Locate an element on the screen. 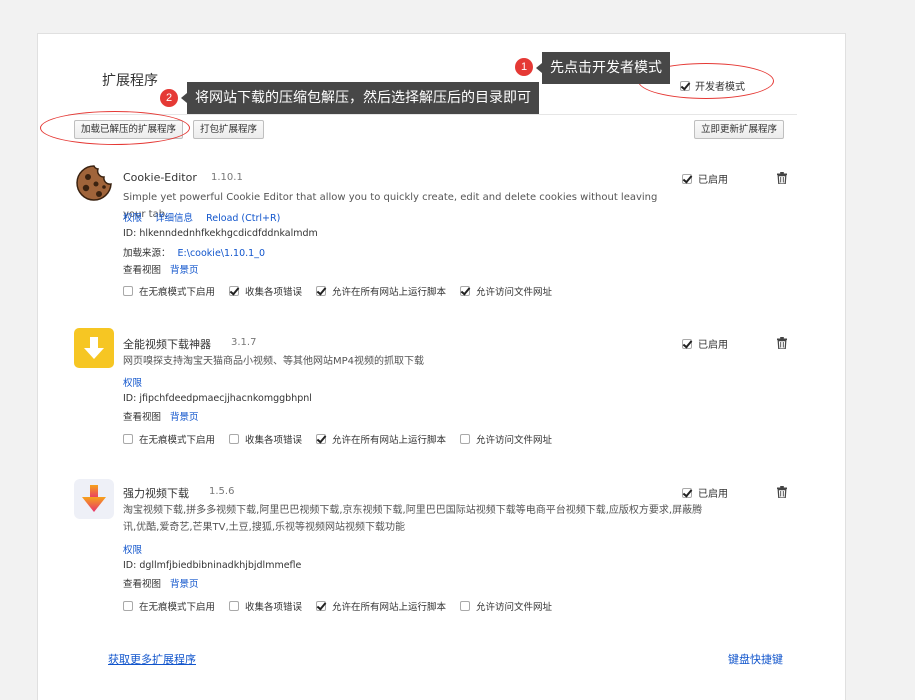 The image size is (915, 700). keyboard-shortcuts-link: 键盘快捷键 is located at coordinates (755, 659).